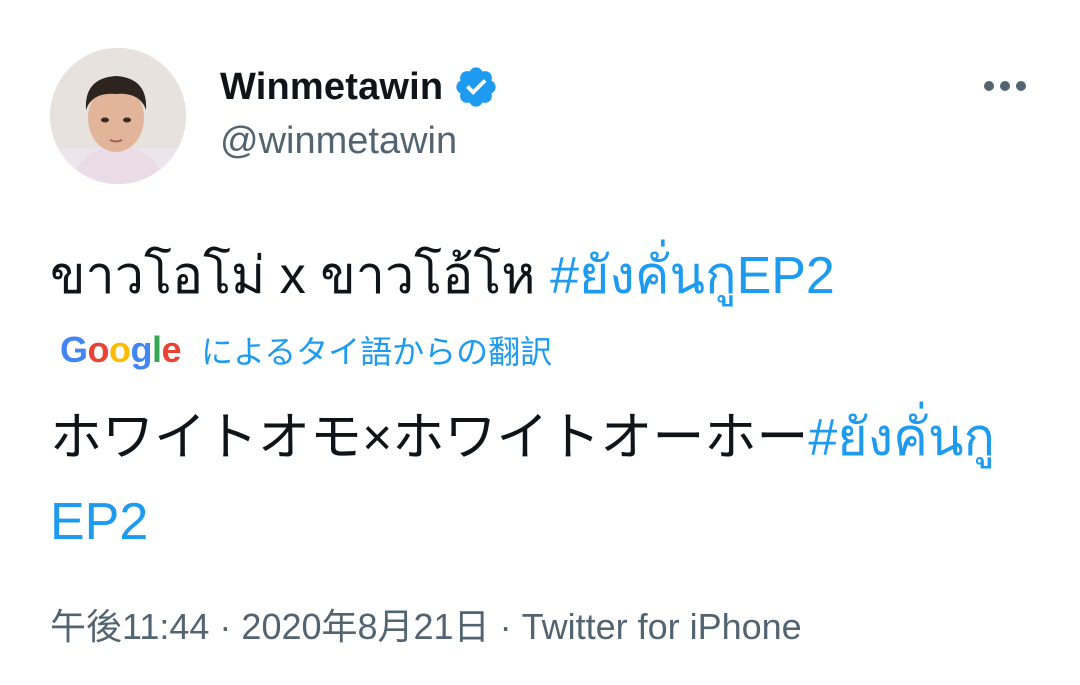 Image resolution: width=1080 pixels, height=685 pixels. Describe the element at coordinates (338, 141) in the screenshot. I see `handle: @winmetawin` at that location.